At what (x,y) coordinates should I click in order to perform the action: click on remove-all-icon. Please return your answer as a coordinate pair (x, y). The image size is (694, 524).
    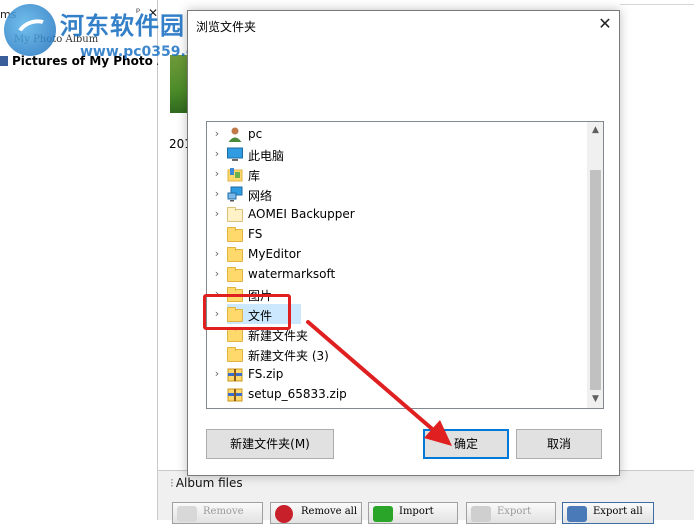
    Looking at the image, I should click on (284, 514).